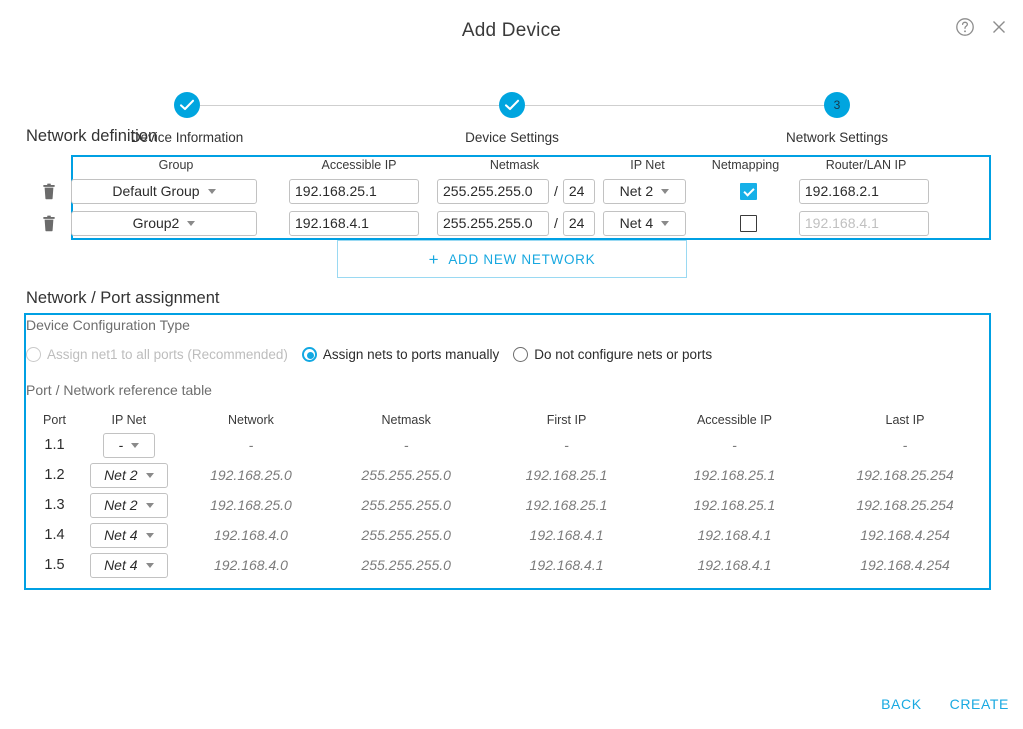  I want to click on column-header-first-ip: First IP, so click(566, 420).